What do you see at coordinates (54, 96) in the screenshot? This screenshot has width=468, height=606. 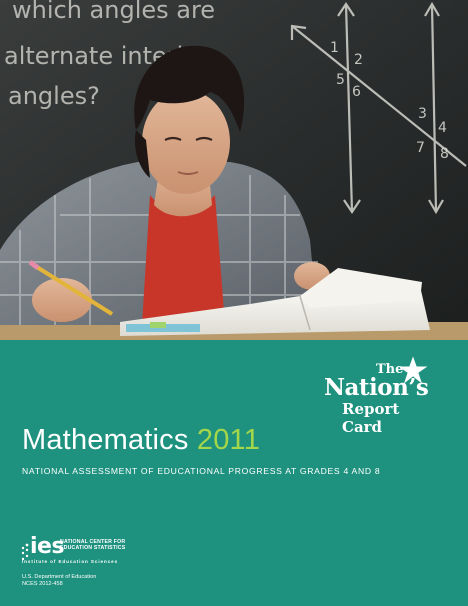 I see `chalk-line-3: angles?` at bounding box center [54, 96].